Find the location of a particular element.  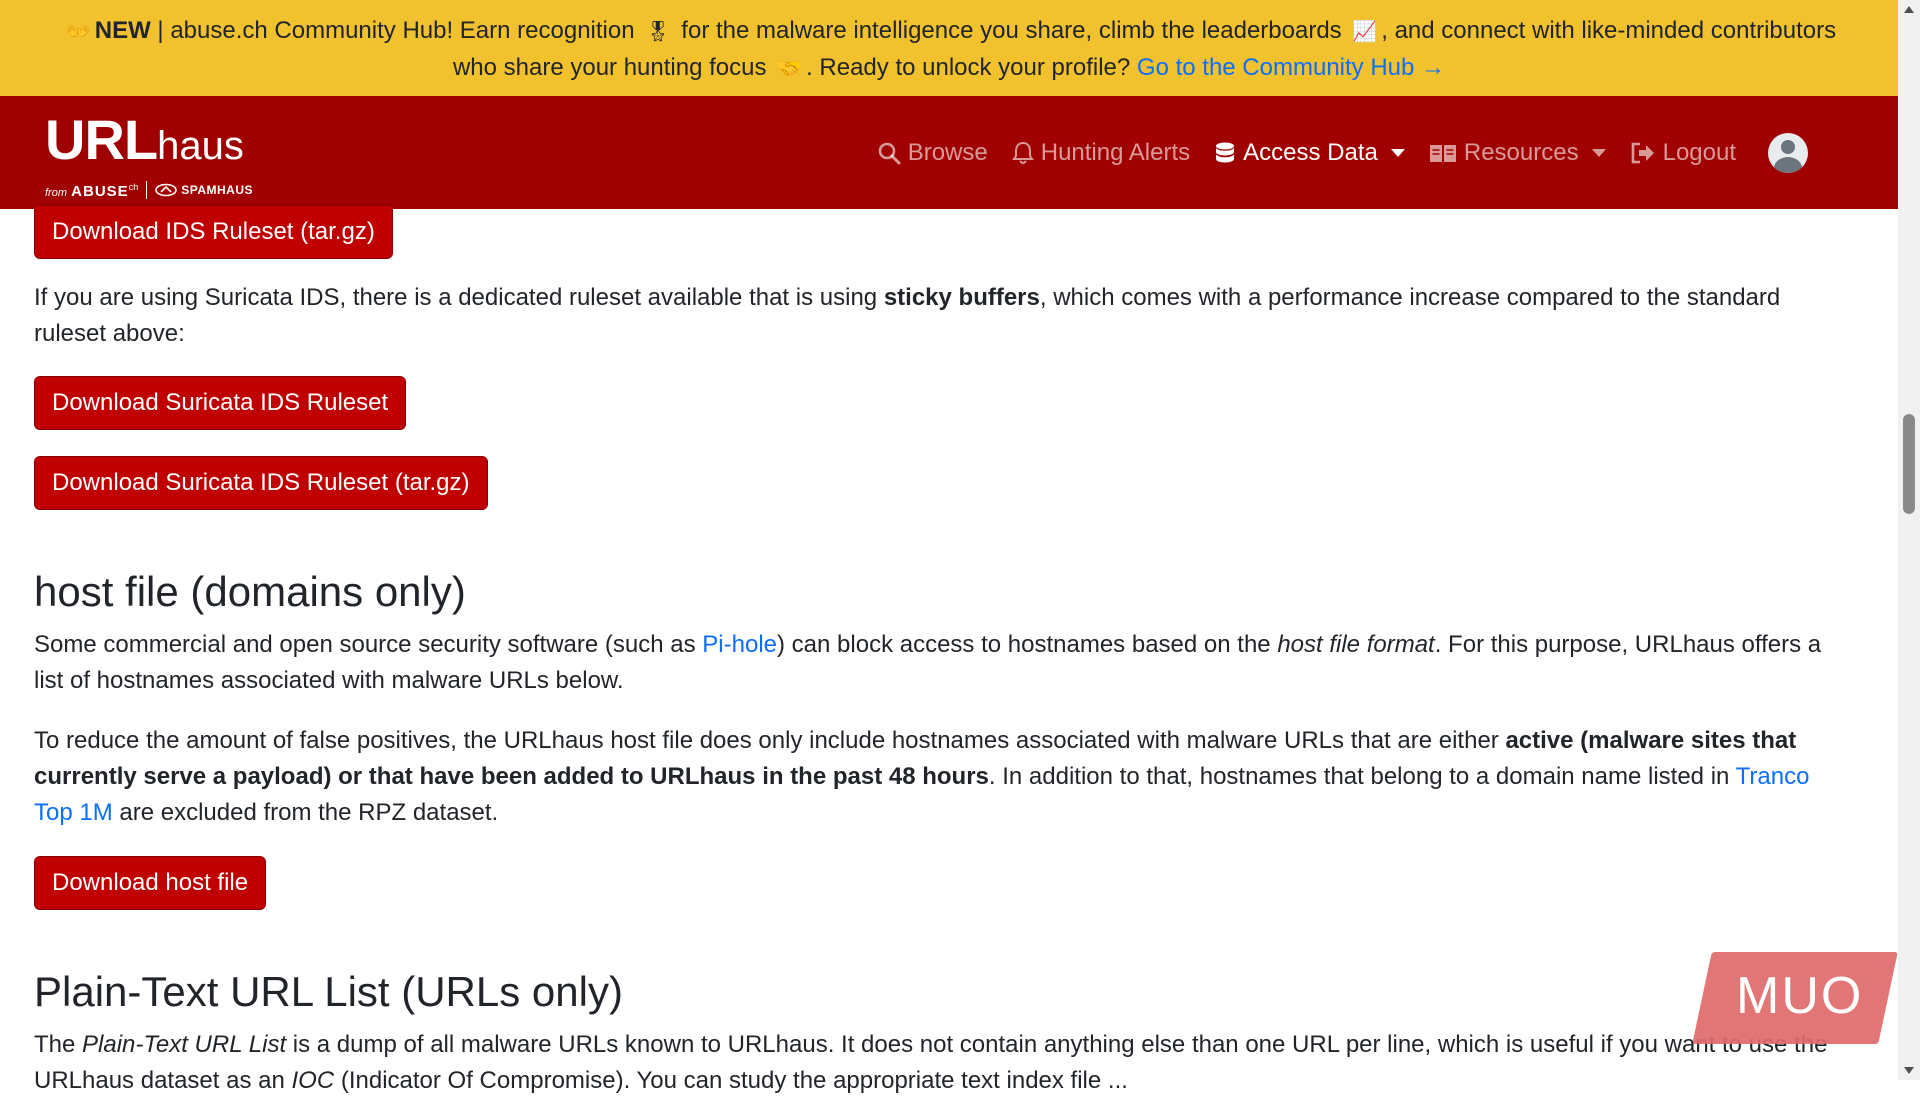

download-ids-ruleset-targz-button: Download IDS Ruleset (tar.gz) is located at coordinates (213, 232).